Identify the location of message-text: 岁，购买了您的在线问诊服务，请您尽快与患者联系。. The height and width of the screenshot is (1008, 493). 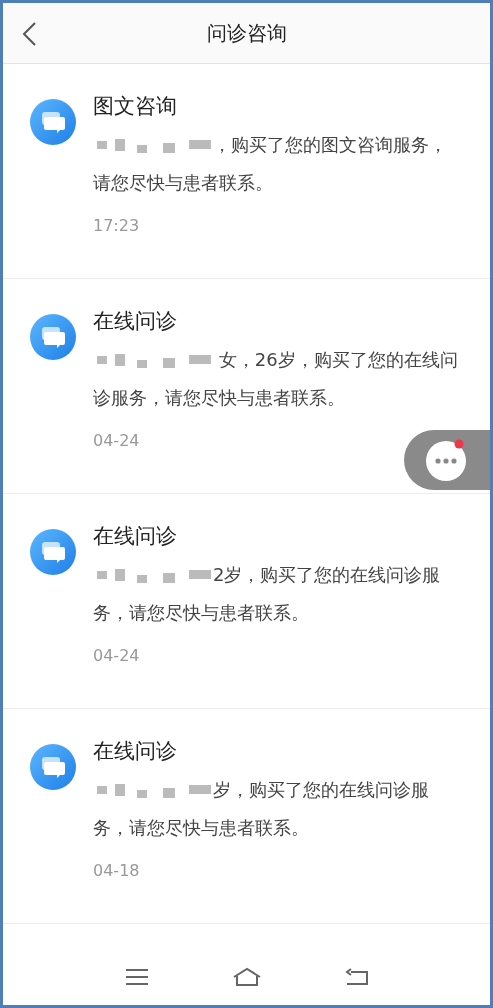
(261, 809).